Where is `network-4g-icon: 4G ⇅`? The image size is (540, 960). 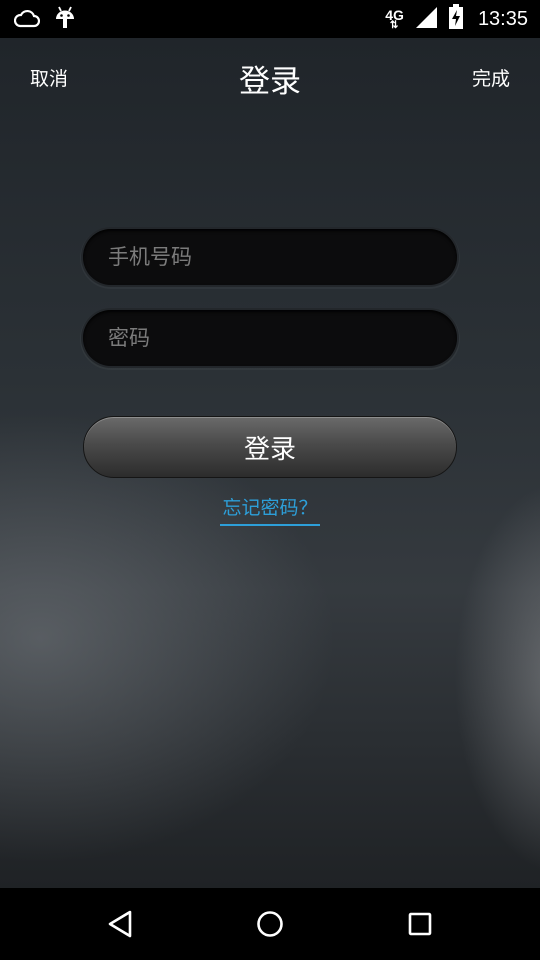
network-4g-icon: 4G ⇅ is located at coordinates (394, 19).